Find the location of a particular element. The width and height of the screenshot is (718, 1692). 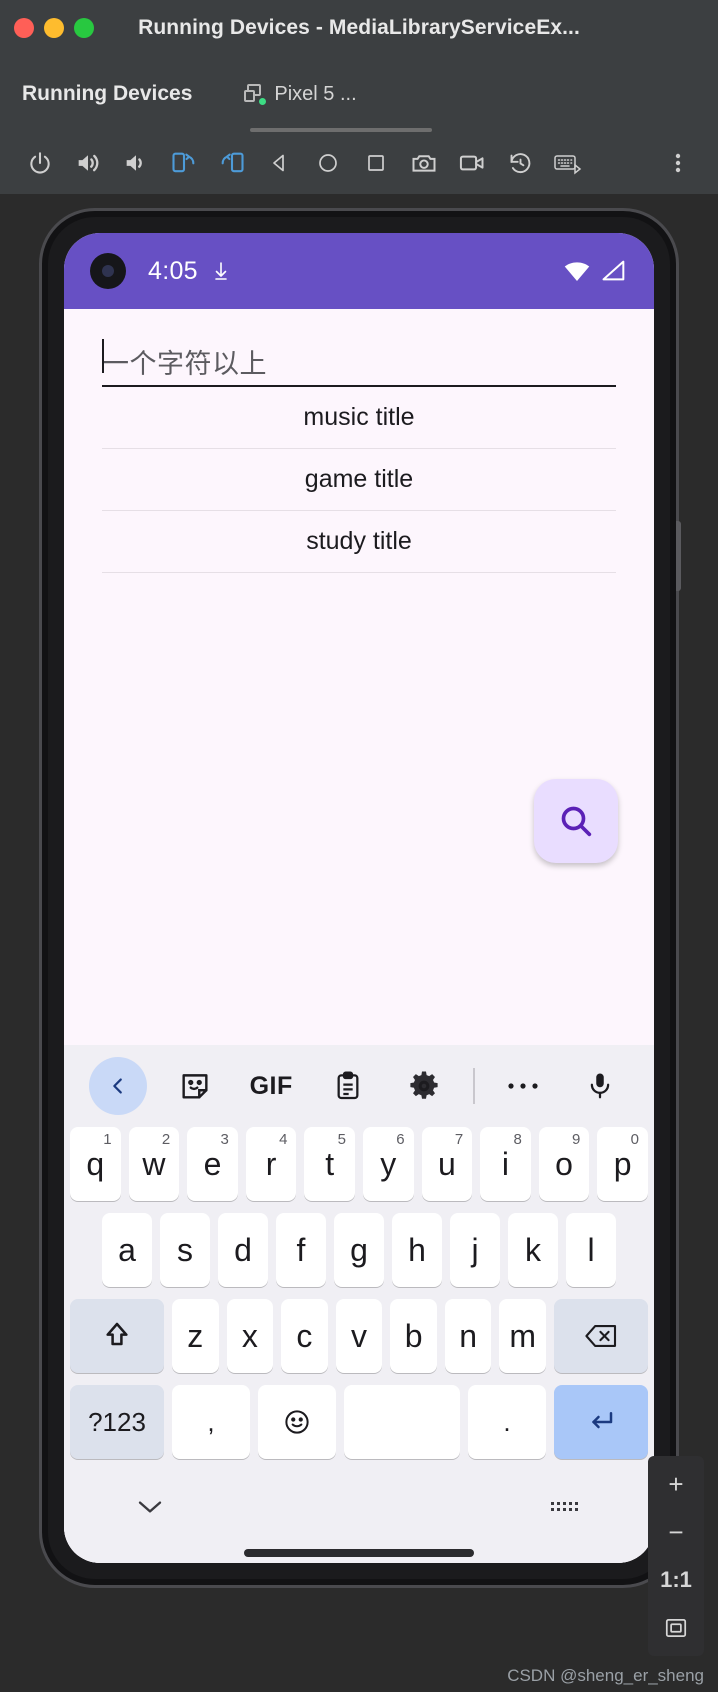

volume-down-button is located at coordinates (136, 163).